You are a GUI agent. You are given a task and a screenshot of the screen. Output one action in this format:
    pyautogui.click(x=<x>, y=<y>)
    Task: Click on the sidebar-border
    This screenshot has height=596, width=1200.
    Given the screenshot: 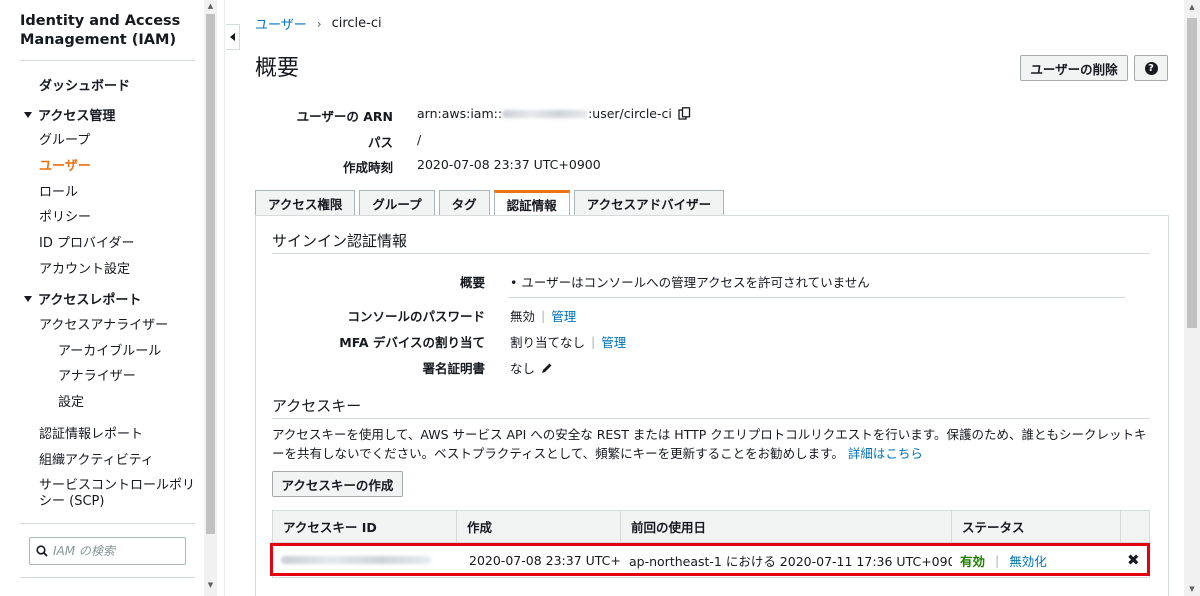 What is the action you would take?
    pyautogui.click(x=224, y=298)
    